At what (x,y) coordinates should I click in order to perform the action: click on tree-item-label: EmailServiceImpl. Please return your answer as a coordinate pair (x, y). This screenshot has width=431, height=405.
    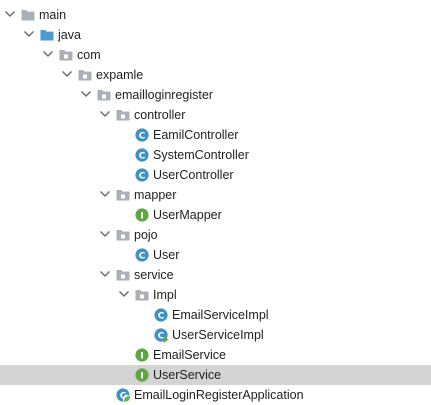
    Looking at the image, I should click on (220, 315).